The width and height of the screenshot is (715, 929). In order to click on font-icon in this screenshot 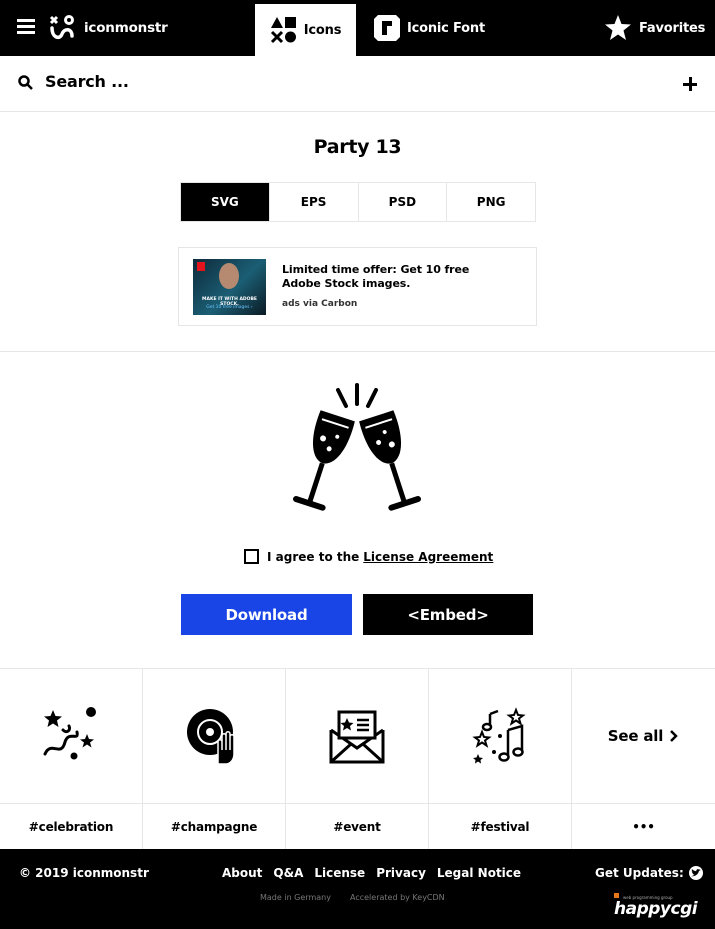, I will do `click(387, 28)`.